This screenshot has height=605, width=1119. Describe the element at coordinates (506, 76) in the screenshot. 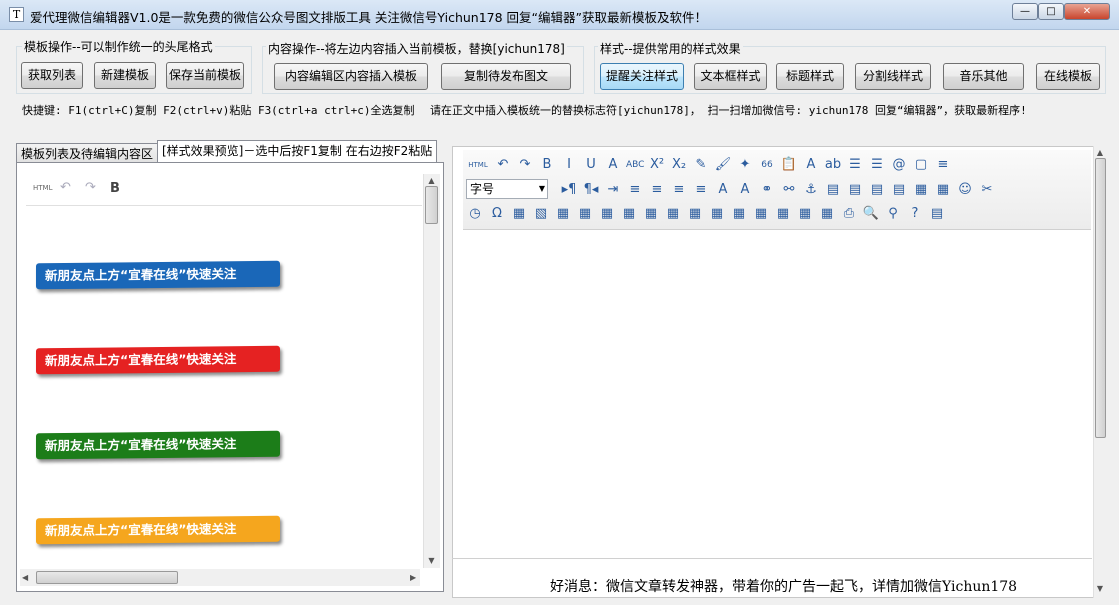

I see `copy-article-button: 复制待发布图文` at that location.